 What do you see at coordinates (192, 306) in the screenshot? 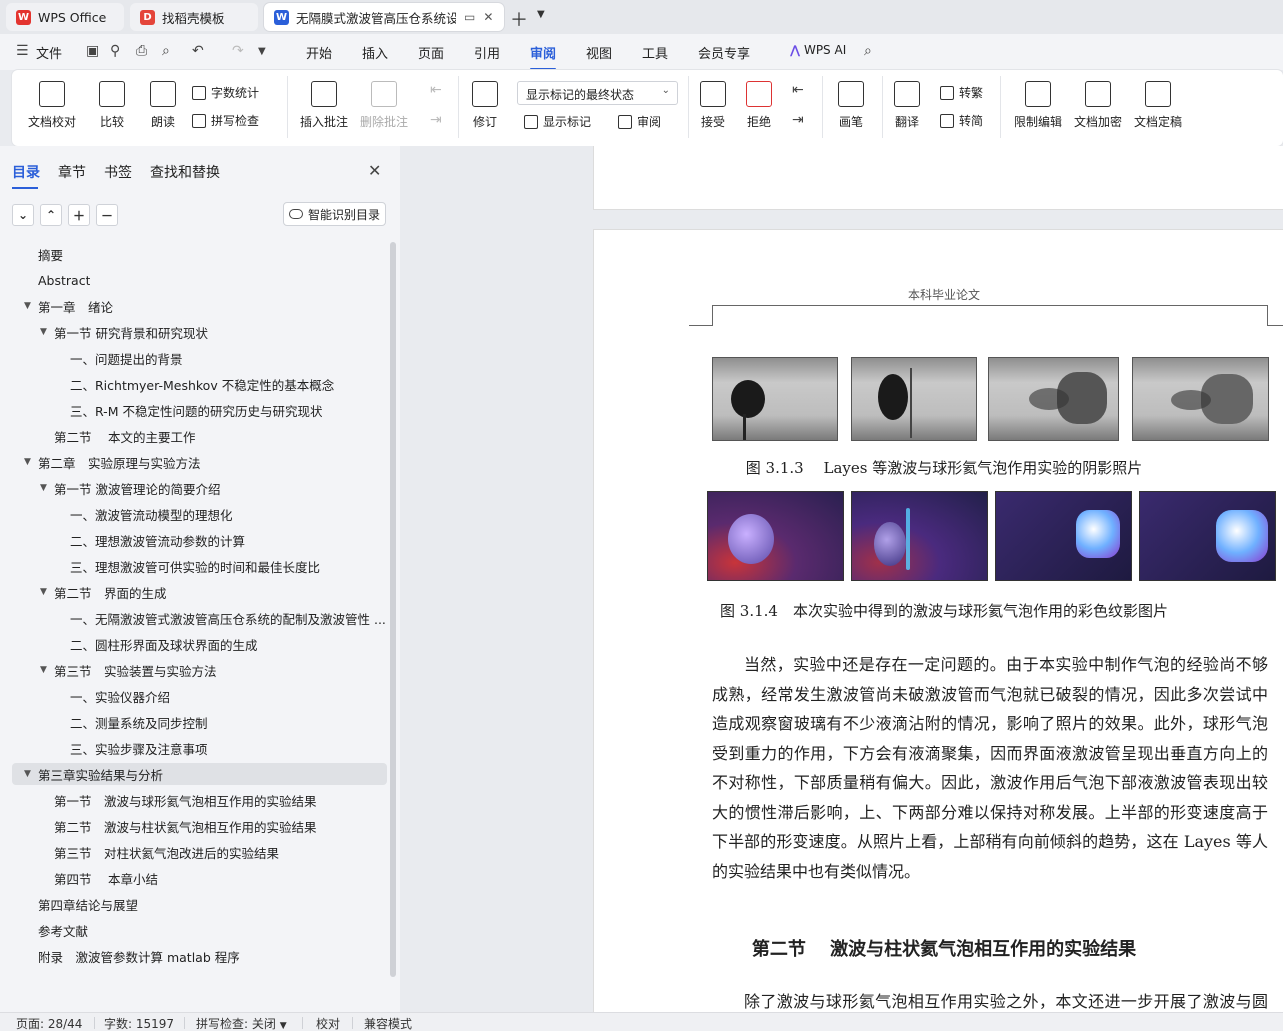
I see `toc-item: ▼ 第一章 绪论` at bounding box center [192, 306].